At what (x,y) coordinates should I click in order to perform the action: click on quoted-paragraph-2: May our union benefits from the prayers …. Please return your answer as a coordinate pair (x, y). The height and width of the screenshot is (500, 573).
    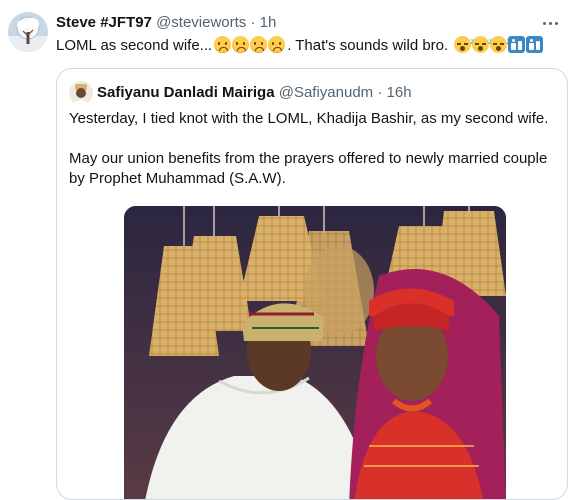
    Looking at the image, I should click on (308, 168).